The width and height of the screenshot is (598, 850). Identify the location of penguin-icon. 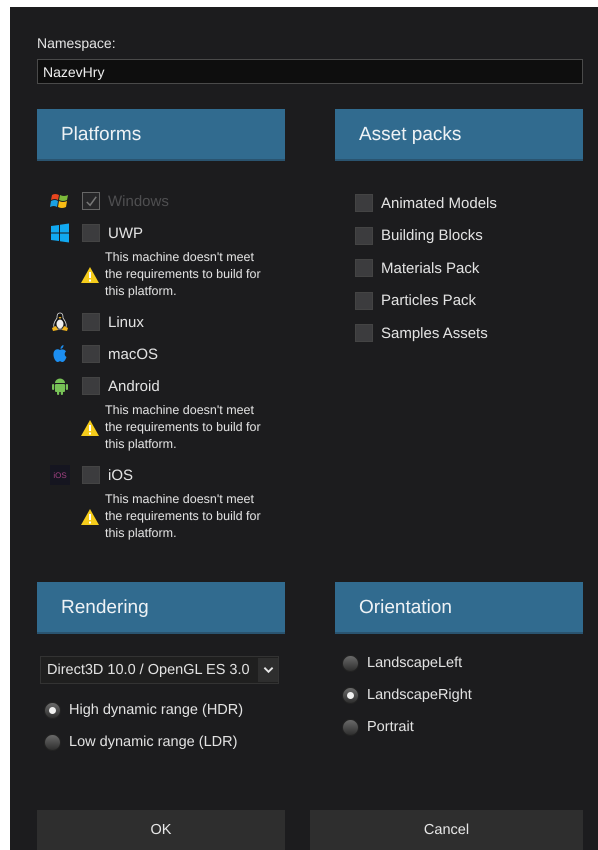
(60, 322).